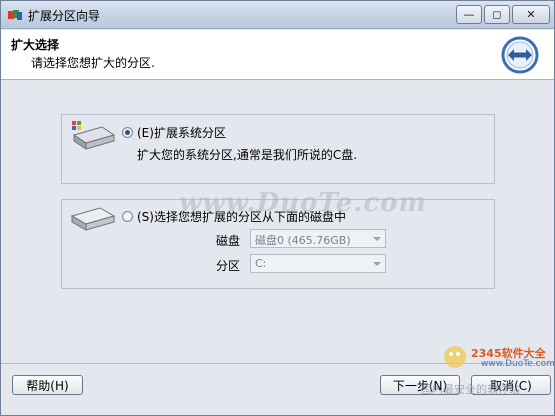  What do you see at coordinates (261, 263) in the screenshot?
I see `partition-select-value: C:` at bounding box center [261, 263].